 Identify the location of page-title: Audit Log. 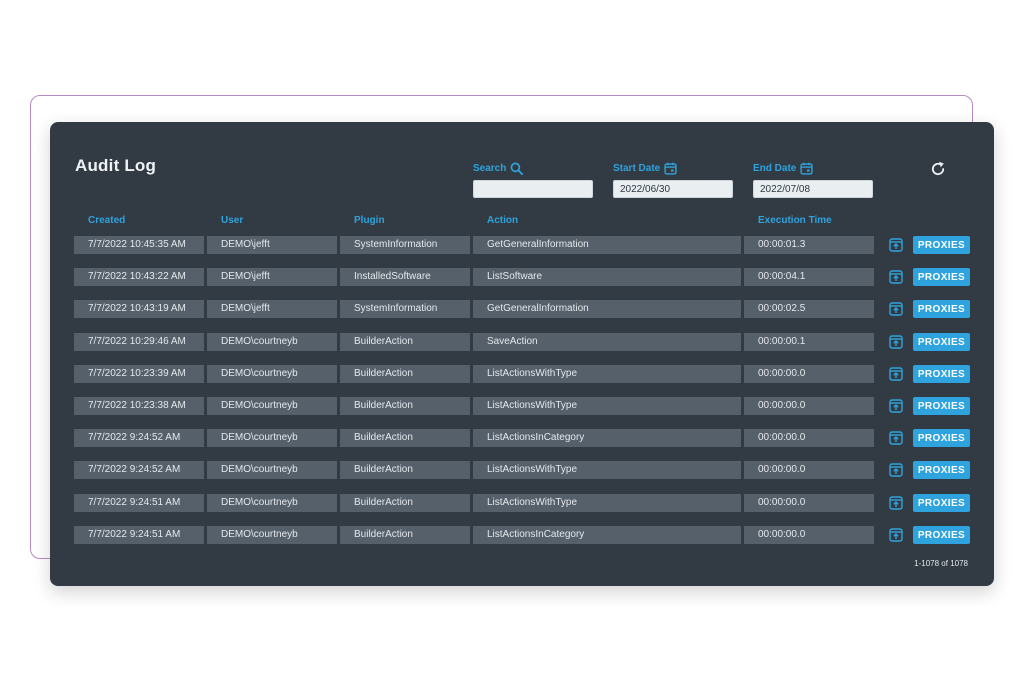
(116, 165).